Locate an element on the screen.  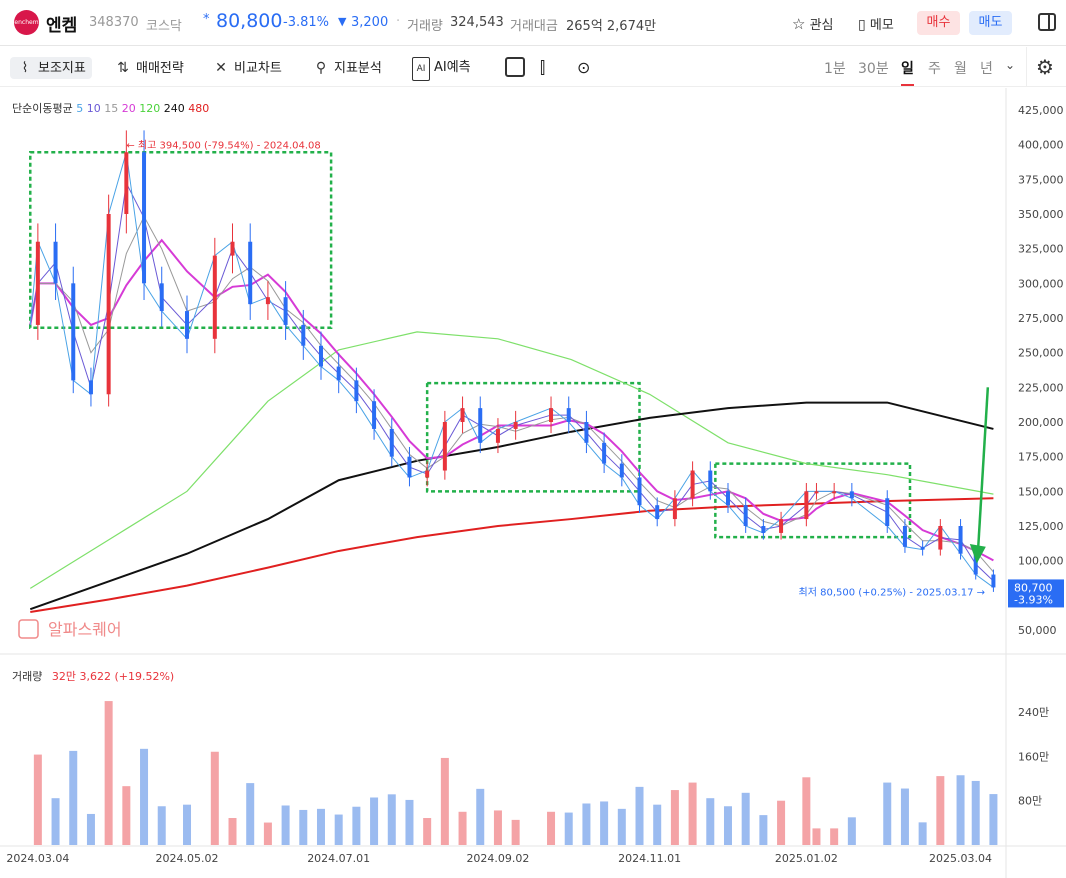
min-annotation: 최저 80,500 (+0.25%) - 2025.03.17 → is located at coordinates (892, 593).